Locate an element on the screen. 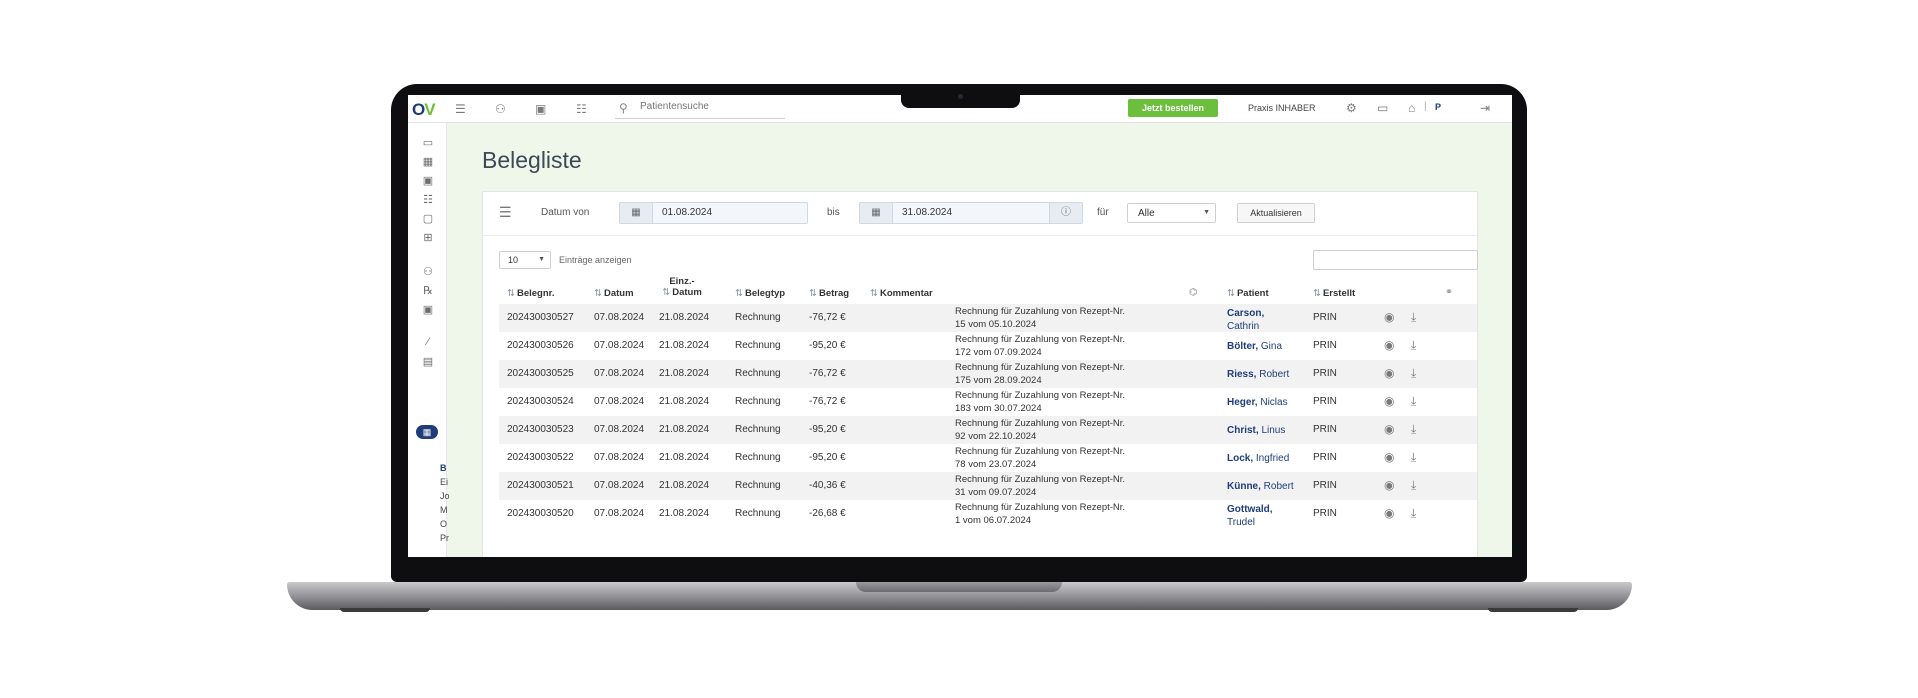 The image size is (1918, 698). patient-last-name: Gottwald, is located at coordinates (1250, 509).